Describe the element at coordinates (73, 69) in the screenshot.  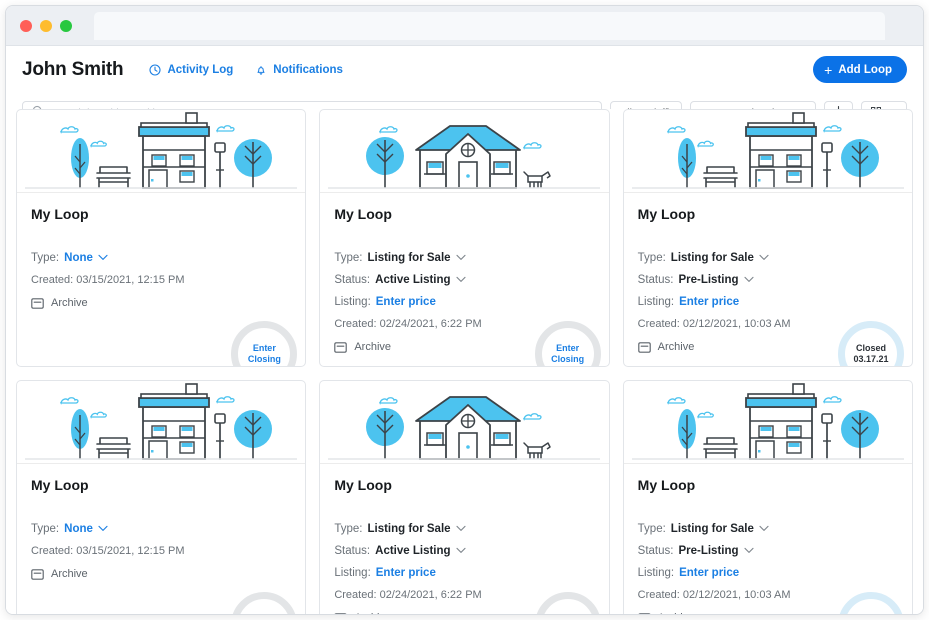
I see `page-title: John Smith` at that location.